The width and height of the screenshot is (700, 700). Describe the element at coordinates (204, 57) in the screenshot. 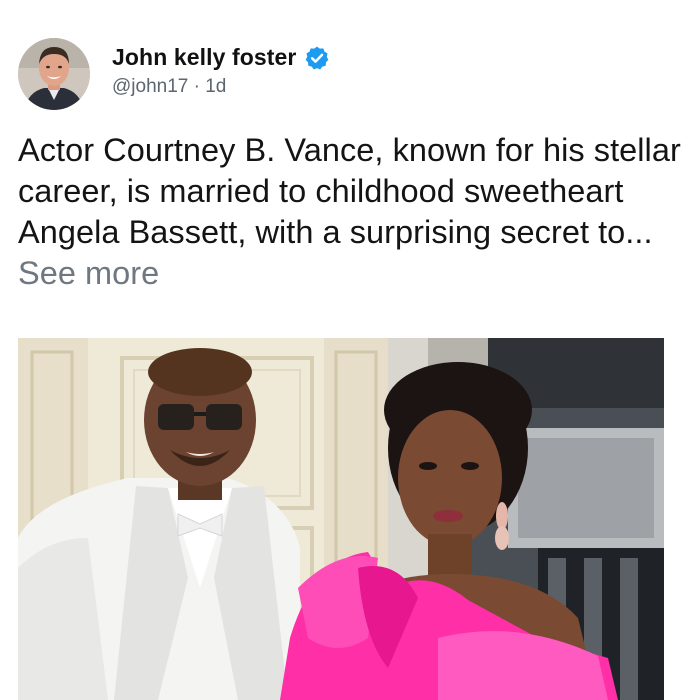

I see `author-name: John kelly foster` at that location.